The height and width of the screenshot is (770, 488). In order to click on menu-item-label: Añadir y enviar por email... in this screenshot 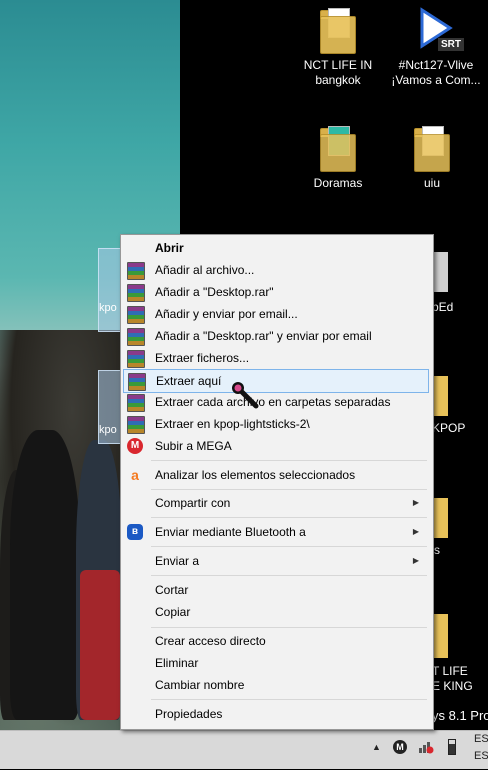, I will do `click(226, 314)`.